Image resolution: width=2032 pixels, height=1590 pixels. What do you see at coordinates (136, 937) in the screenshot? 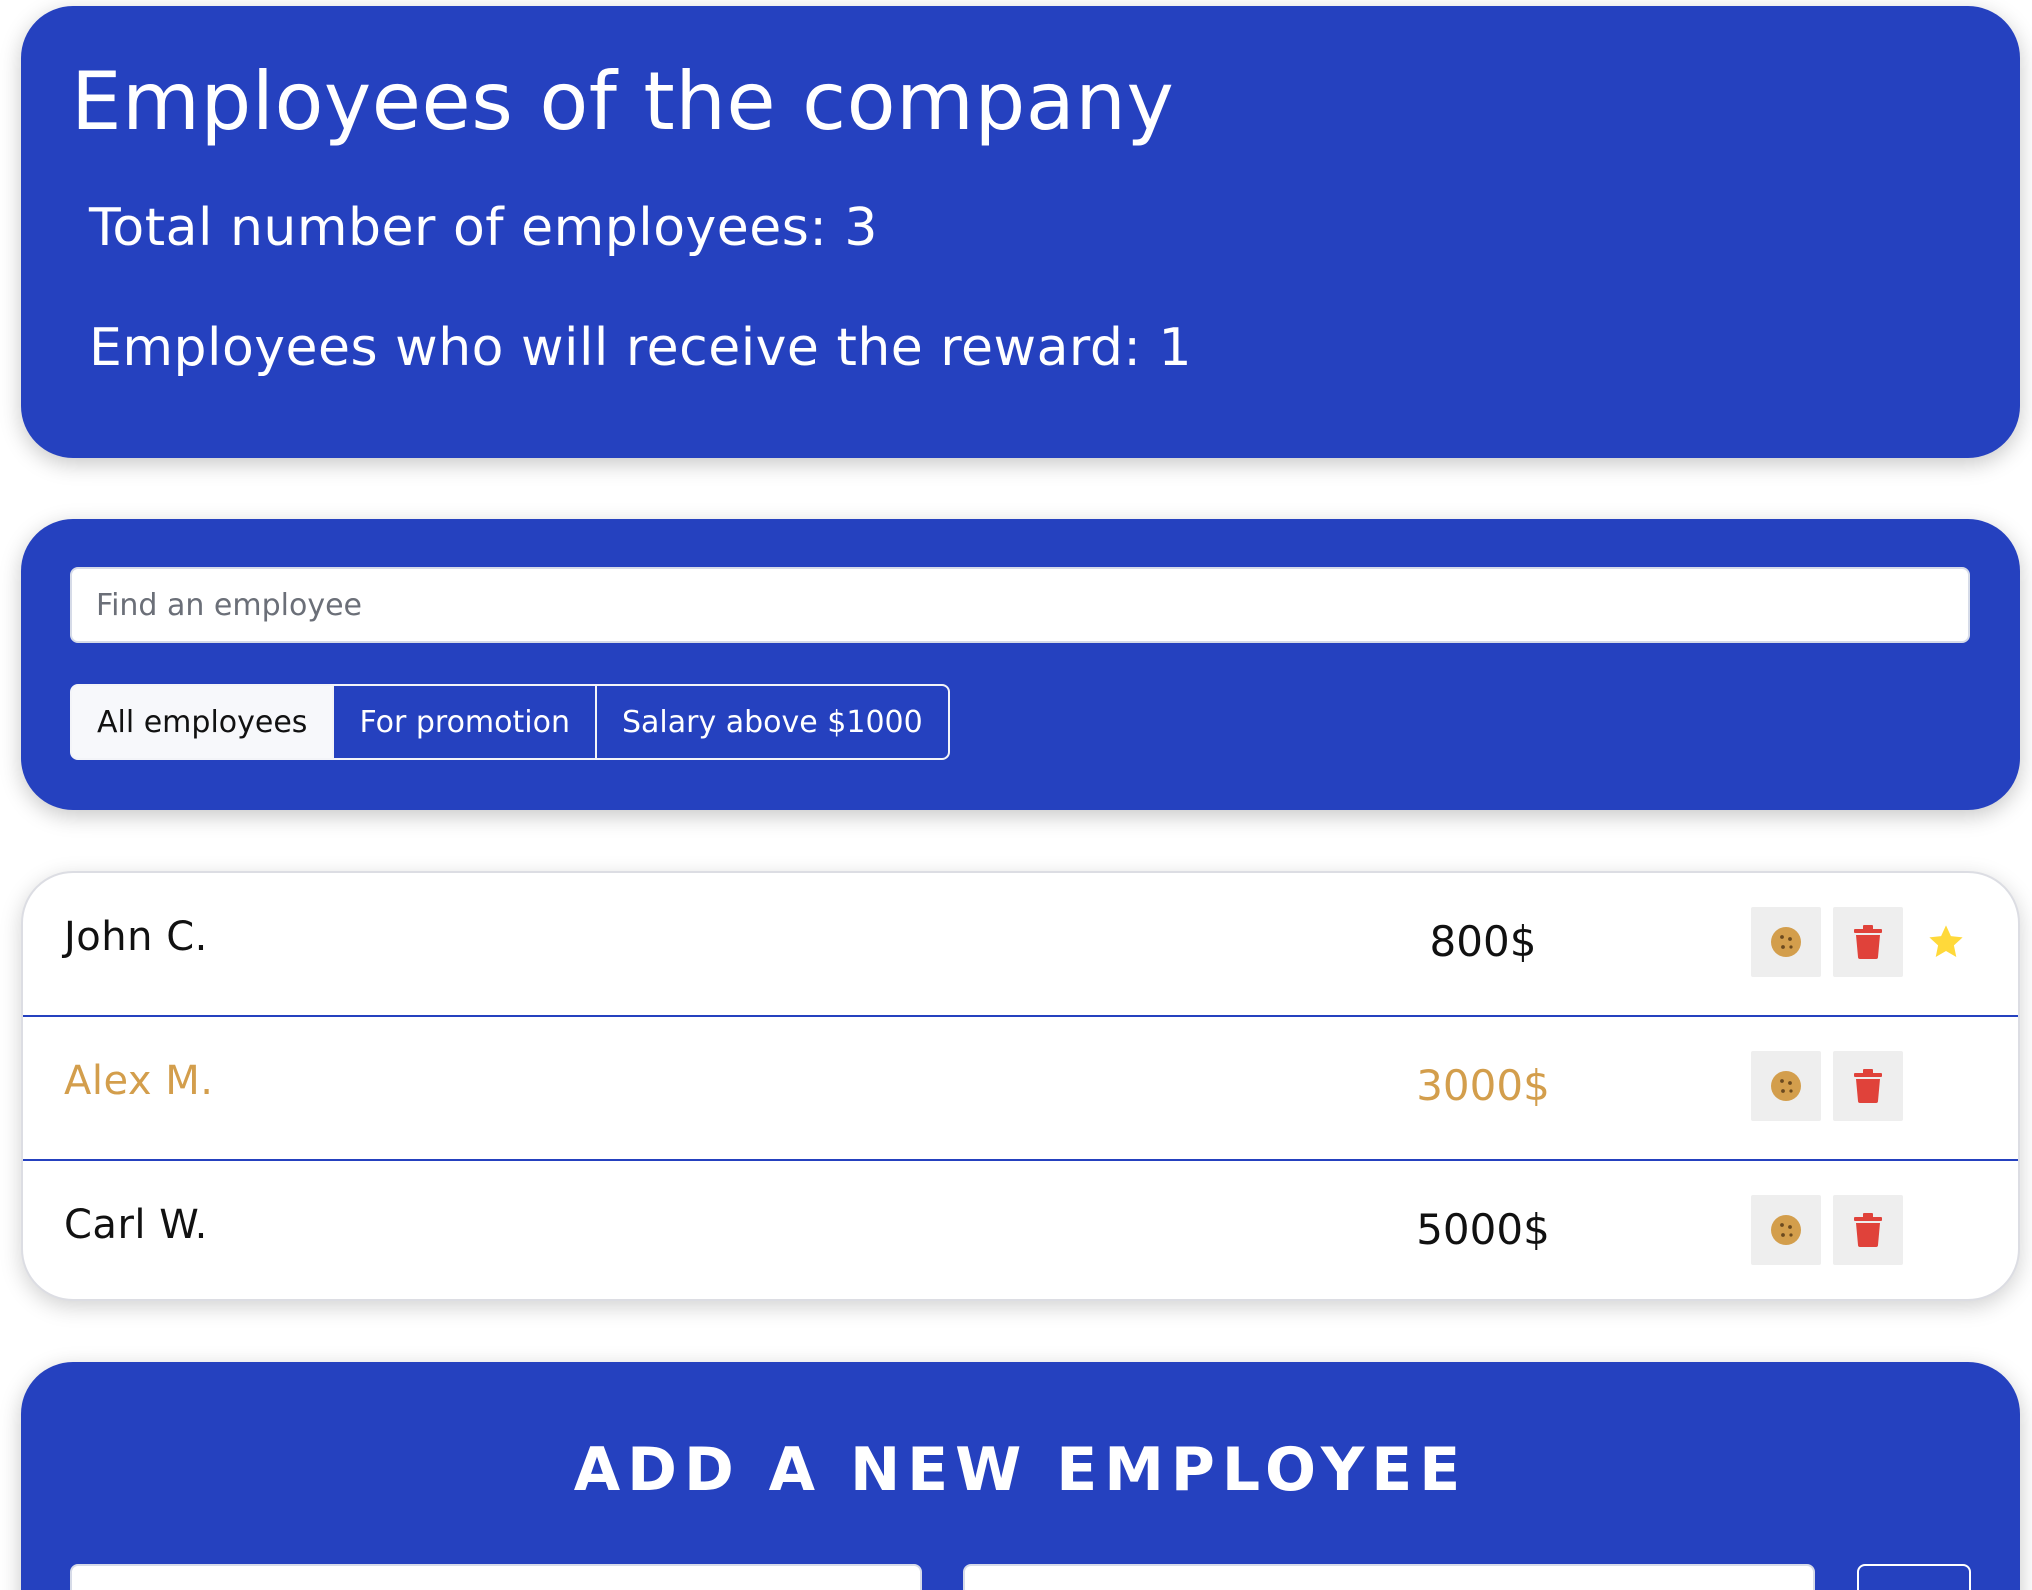
I see `employee-name: John C.` at bounding box center [136, 937].